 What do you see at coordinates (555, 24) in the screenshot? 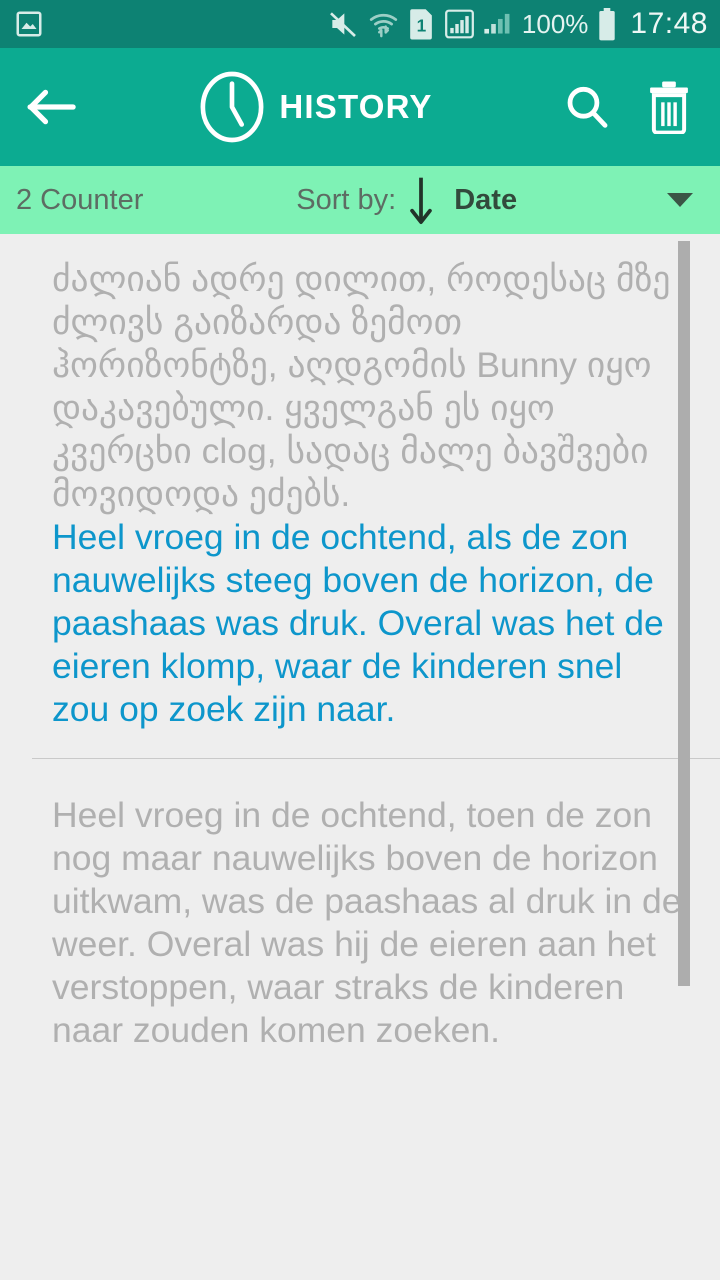
I see `battery-percent-label: 100%` at bounding box center [555, 24].